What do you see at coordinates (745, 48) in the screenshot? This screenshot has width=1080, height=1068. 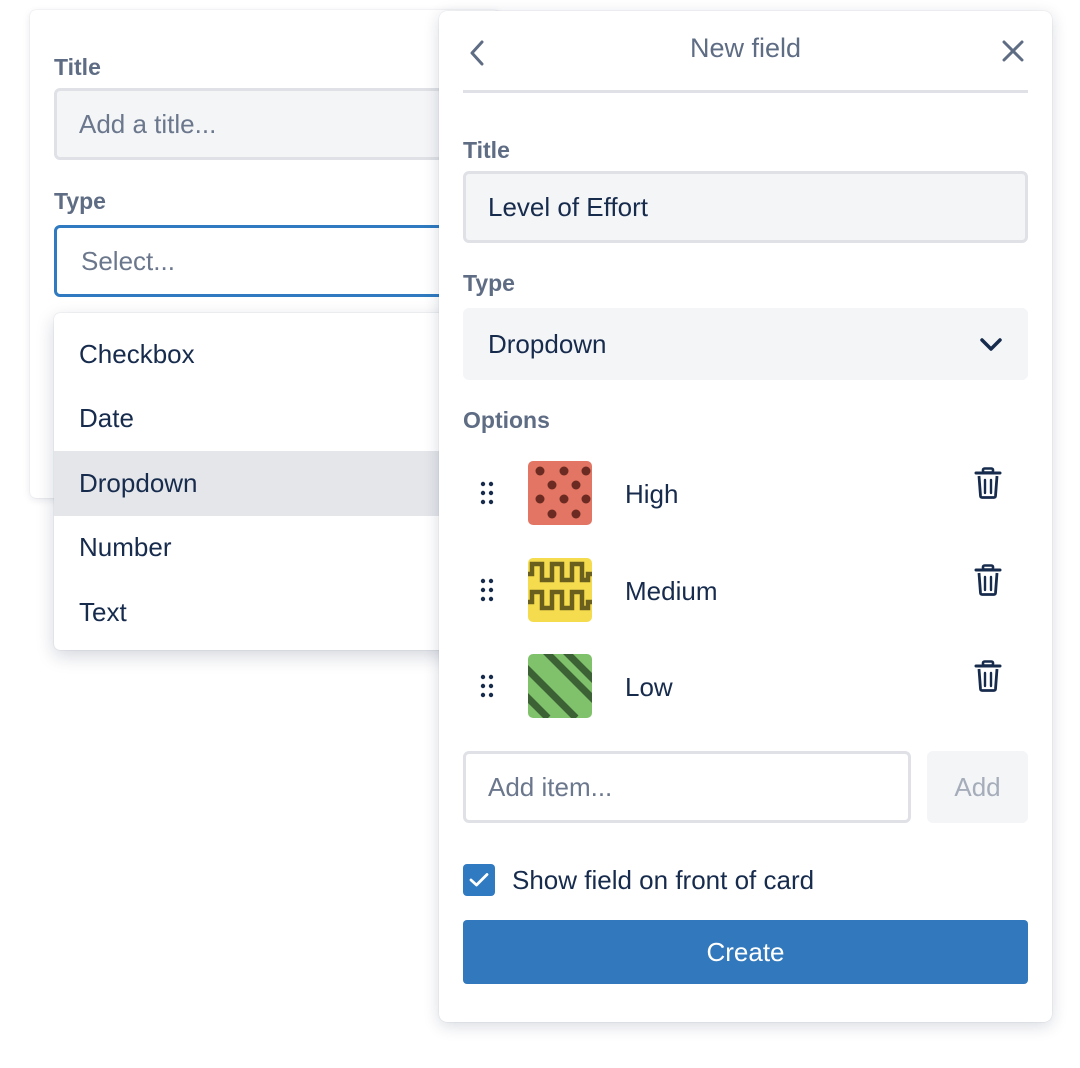 I see `panel-title: New field` at bounding box center [745, 48].